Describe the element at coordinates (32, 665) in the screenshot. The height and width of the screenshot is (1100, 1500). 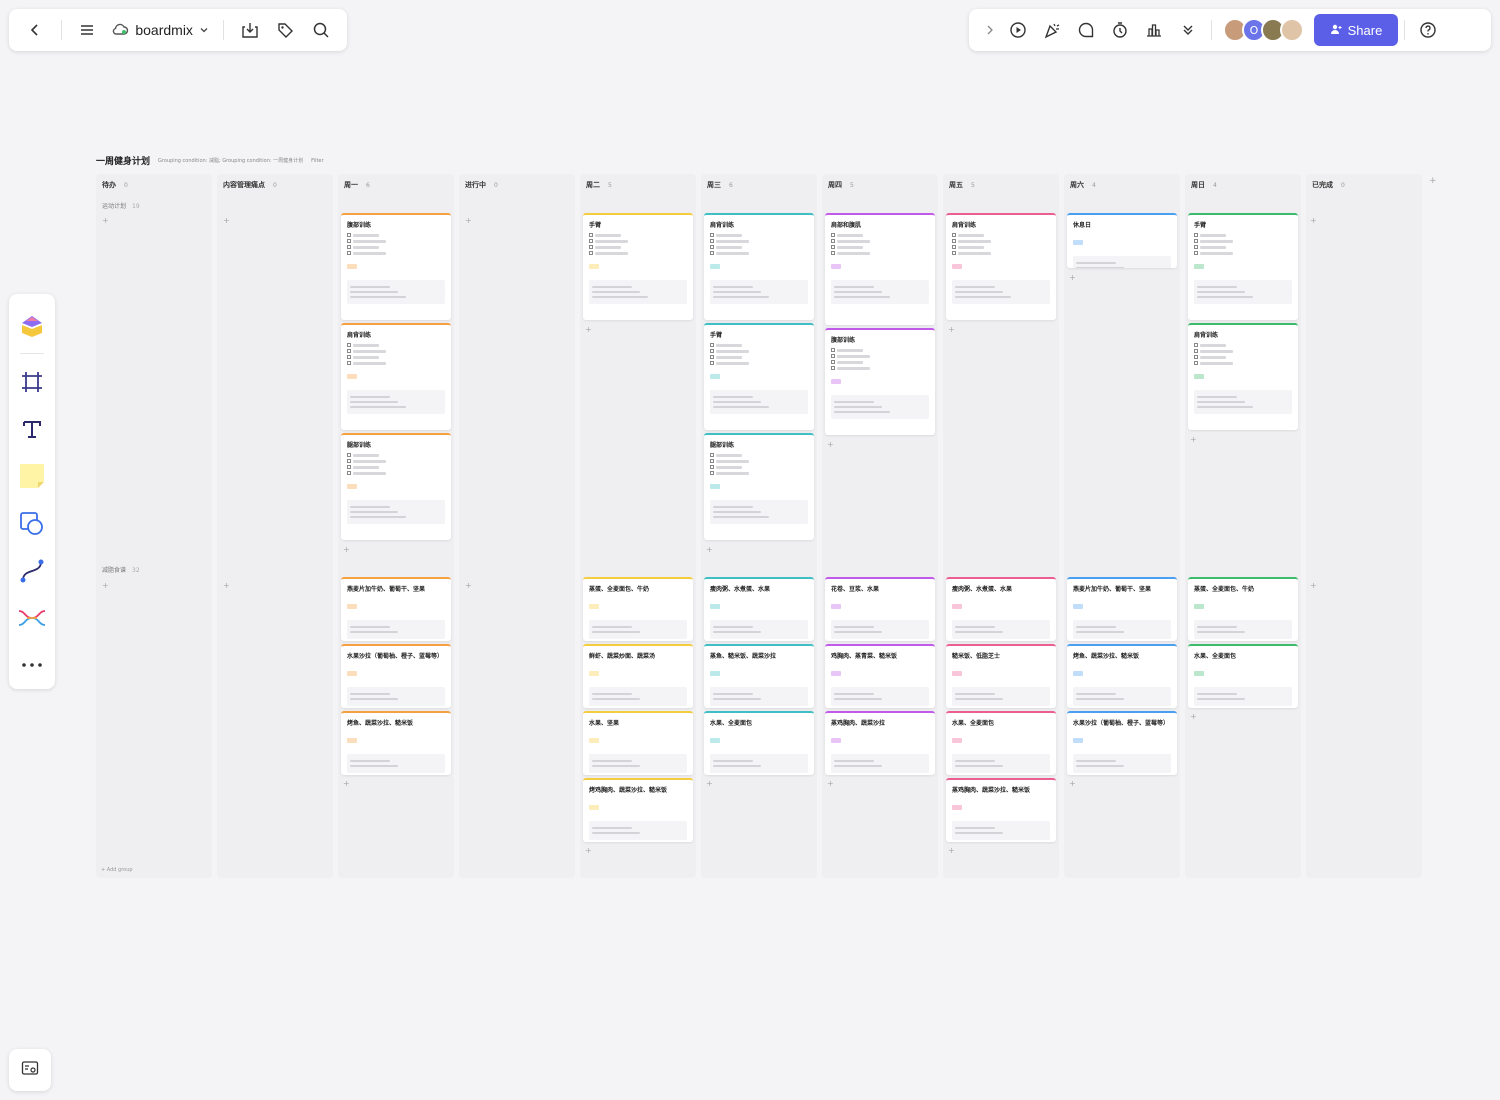
I see `more-icon` at that location.